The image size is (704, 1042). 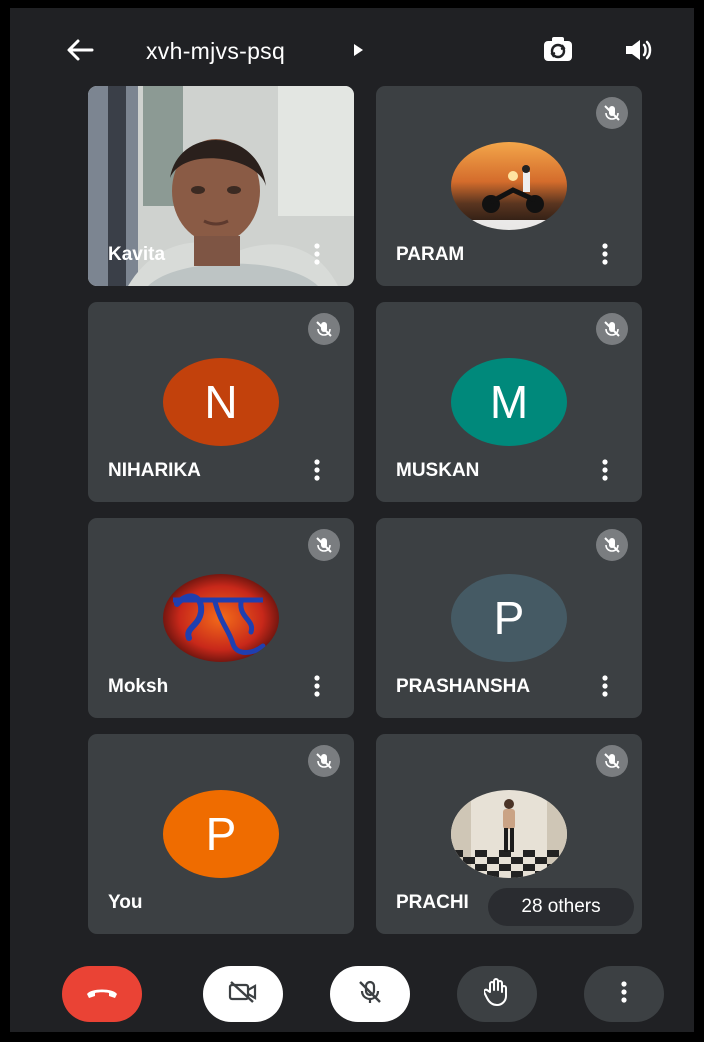 I want to click on camera-off-icon, so click(x=243, y=994).